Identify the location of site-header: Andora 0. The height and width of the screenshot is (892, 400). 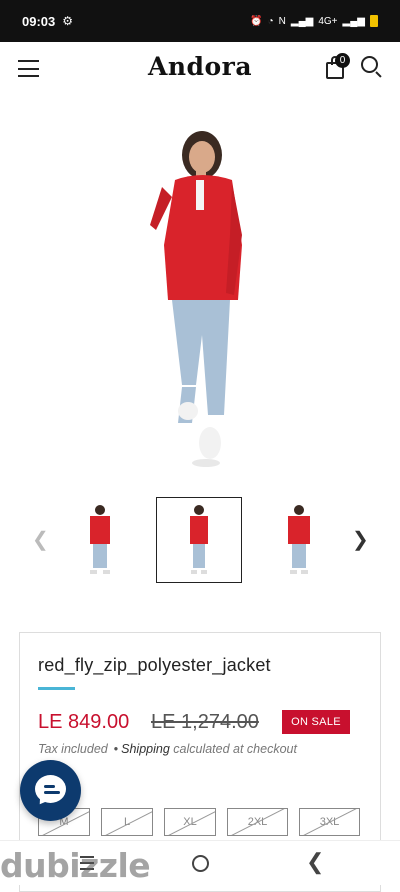
(200, 71).